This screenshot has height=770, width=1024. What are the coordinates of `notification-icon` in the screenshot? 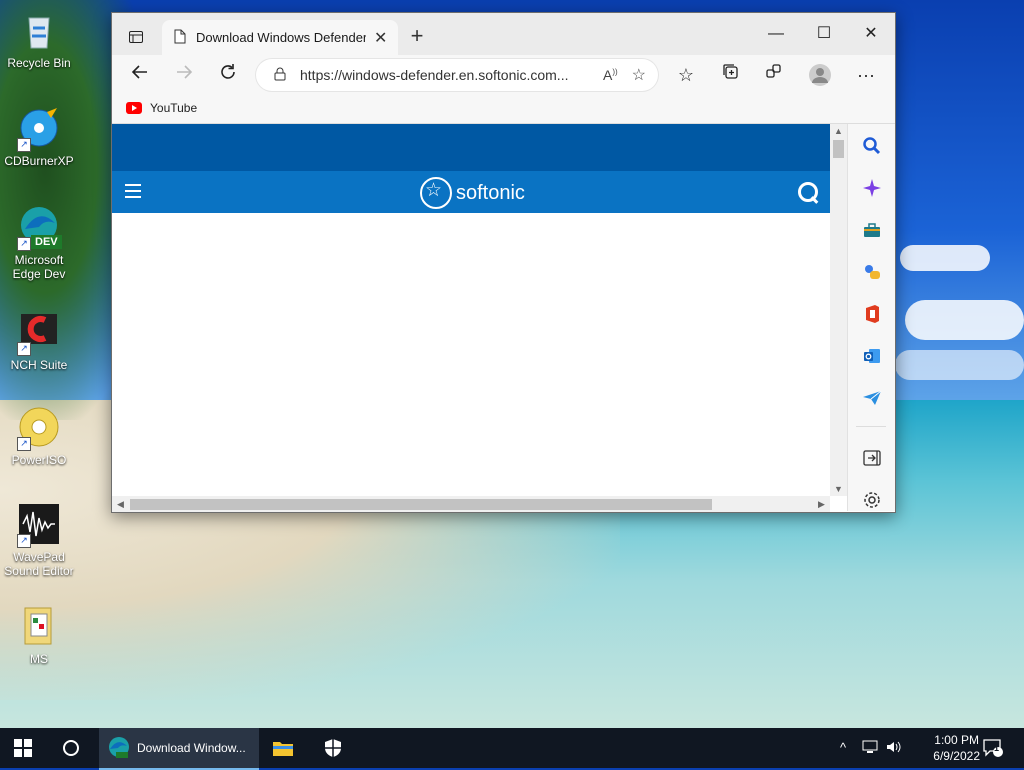 It's located at (993, 748).